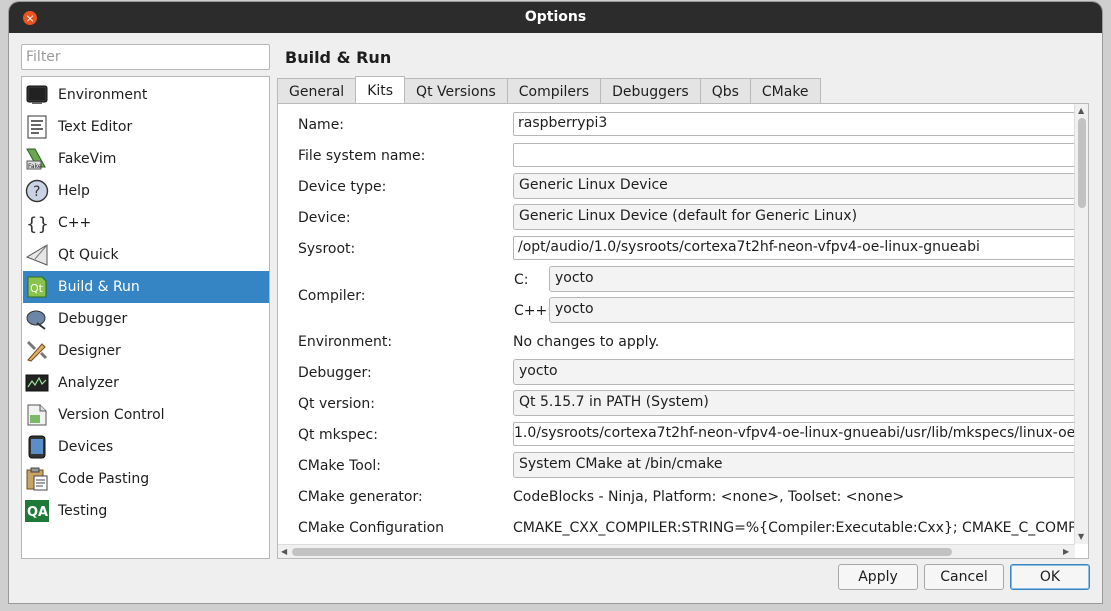  I want to click on sidebar-item-testing: QA Testing, so click(146, 511).